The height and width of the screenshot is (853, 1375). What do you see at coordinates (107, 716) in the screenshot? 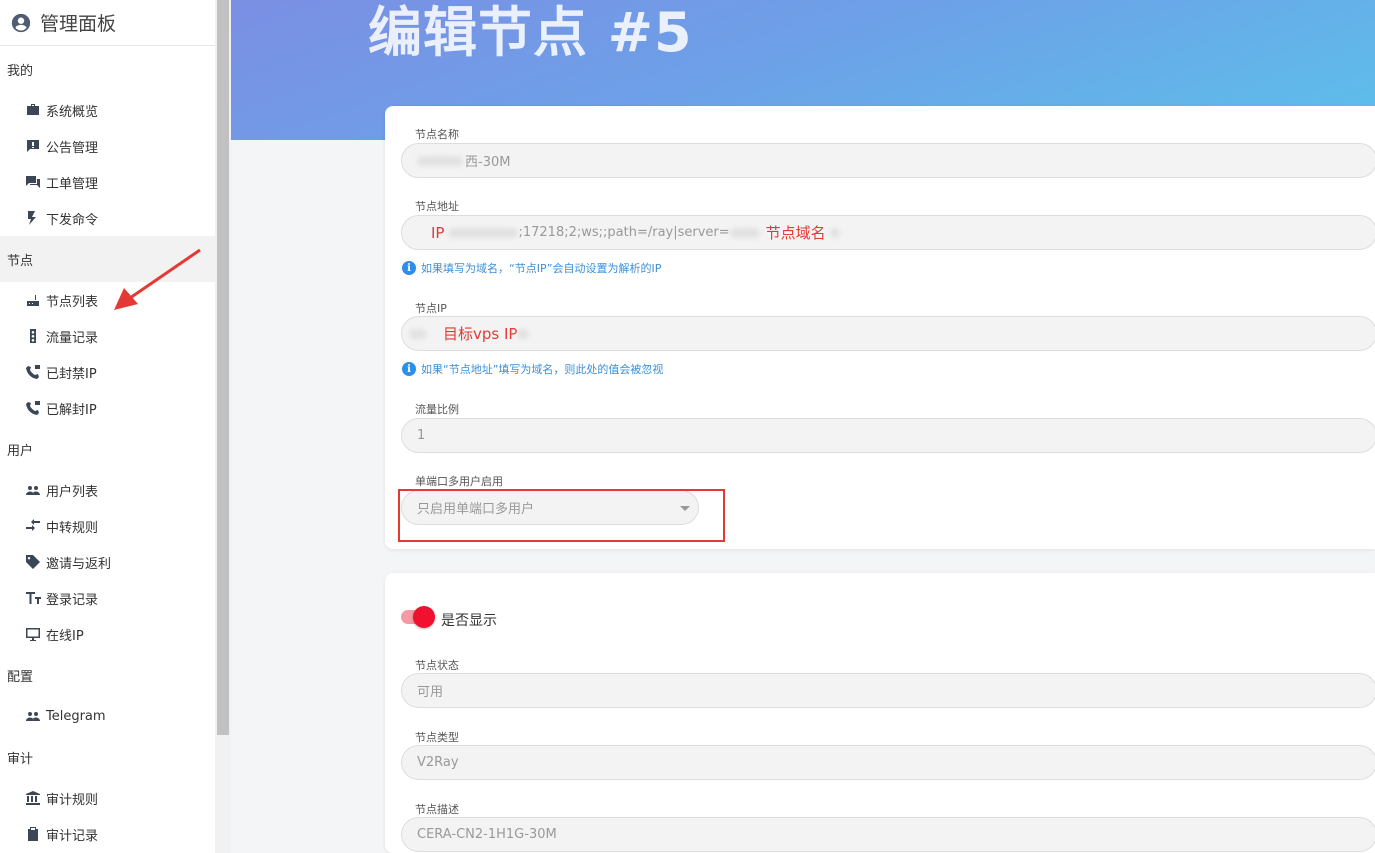
I see `sidebar-item-telegram: Telegram` at bounding box center [107, 716].